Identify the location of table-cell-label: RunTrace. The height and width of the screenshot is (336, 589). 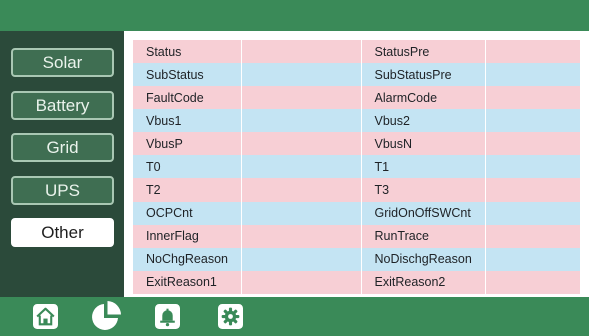
(423, 236).